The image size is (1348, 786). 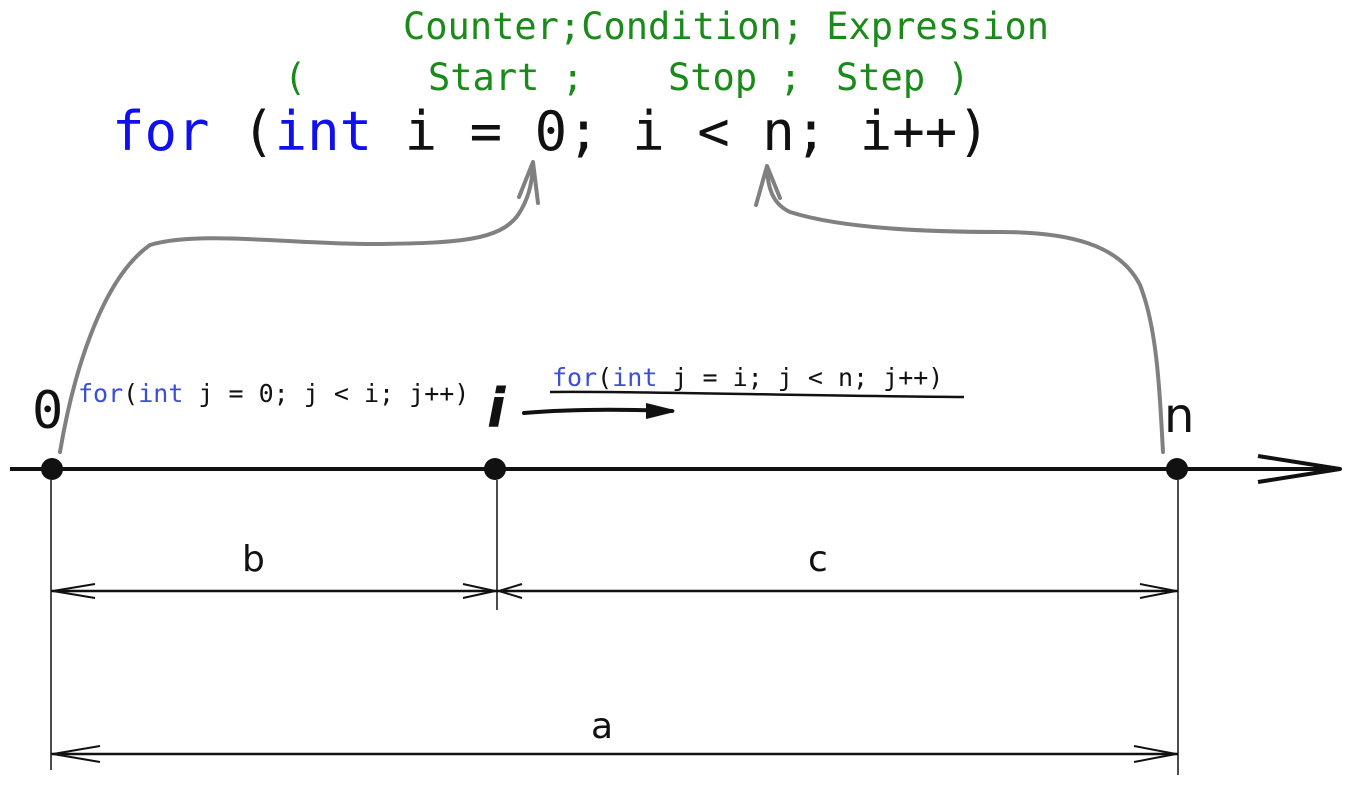 What do you see at coordinates (506, 77) in the screenshot?
I see `header-start: Start ;` at bounding box center [506, 77].